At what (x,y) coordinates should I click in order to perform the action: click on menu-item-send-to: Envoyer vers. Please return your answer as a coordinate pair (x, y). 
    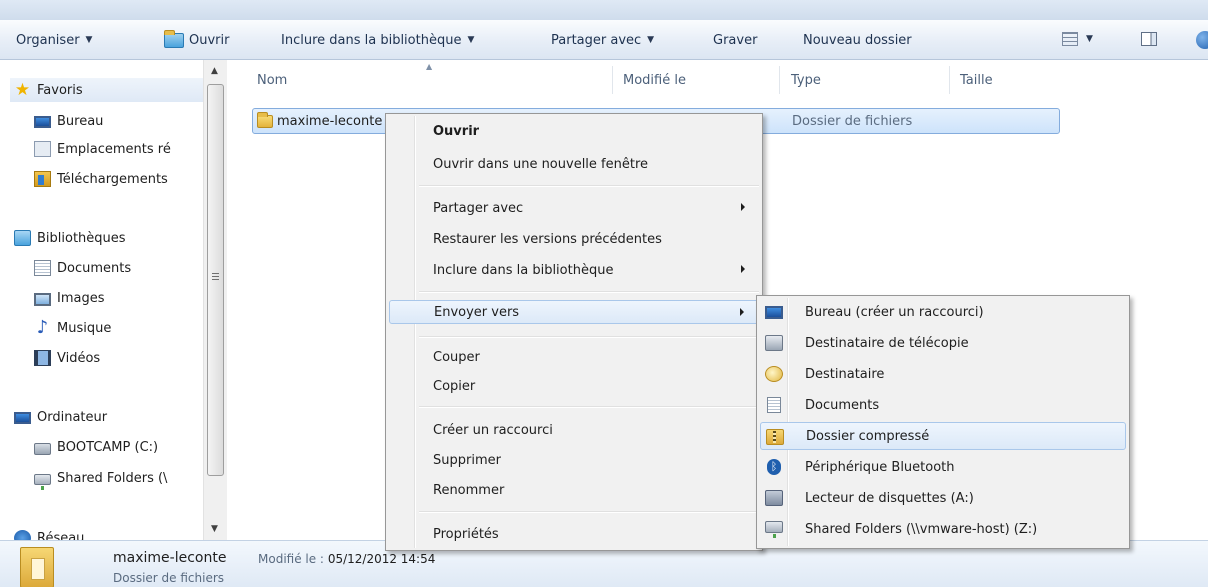
    Looking at the image, I should click on (574, 312).